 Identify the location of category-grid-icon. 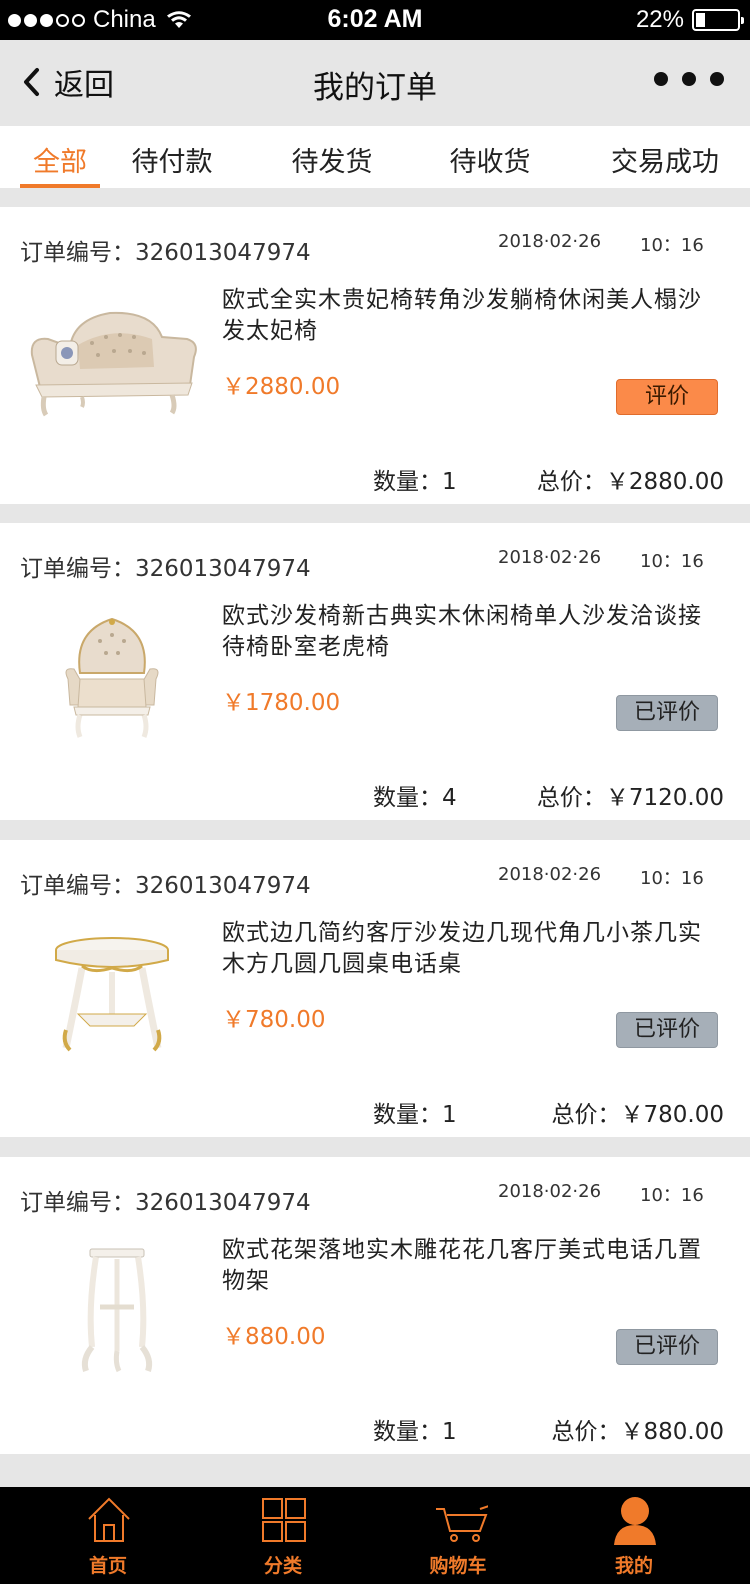
(284, 1520).